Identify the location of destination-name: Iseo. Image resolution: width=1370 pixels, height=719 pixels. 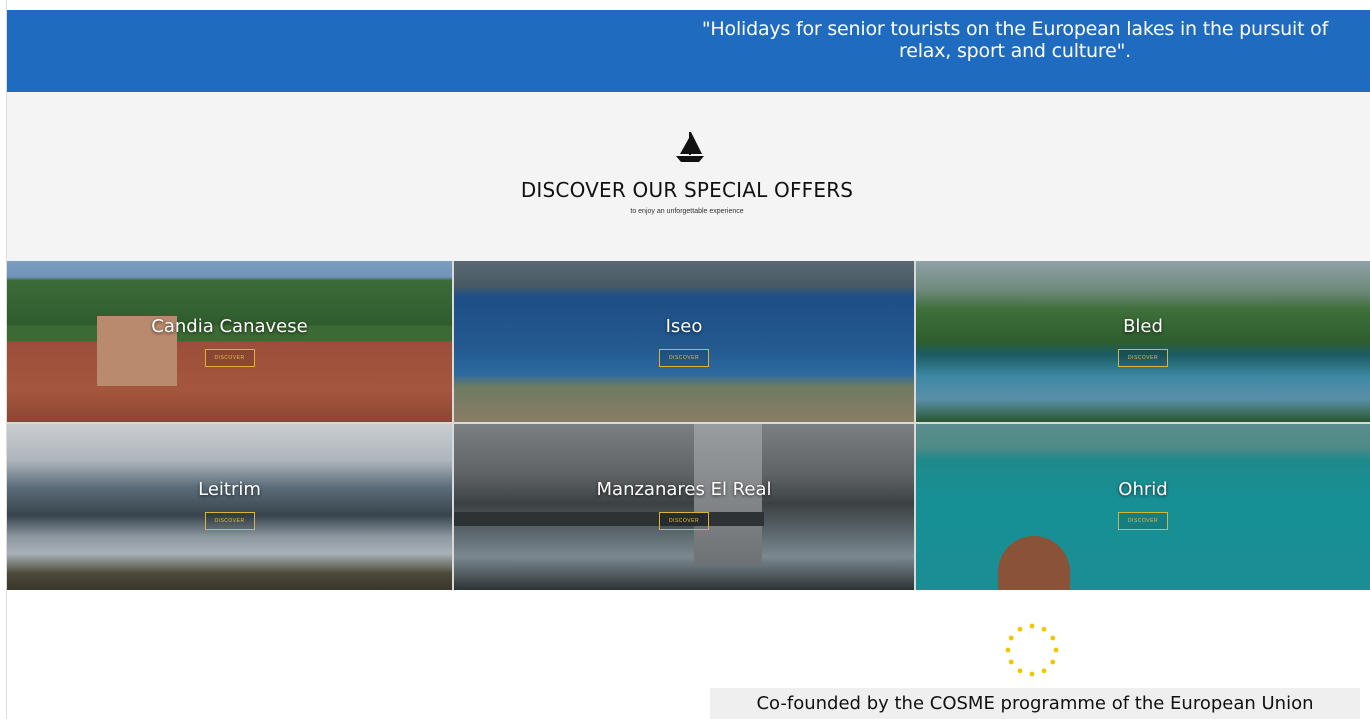
(684, 326).